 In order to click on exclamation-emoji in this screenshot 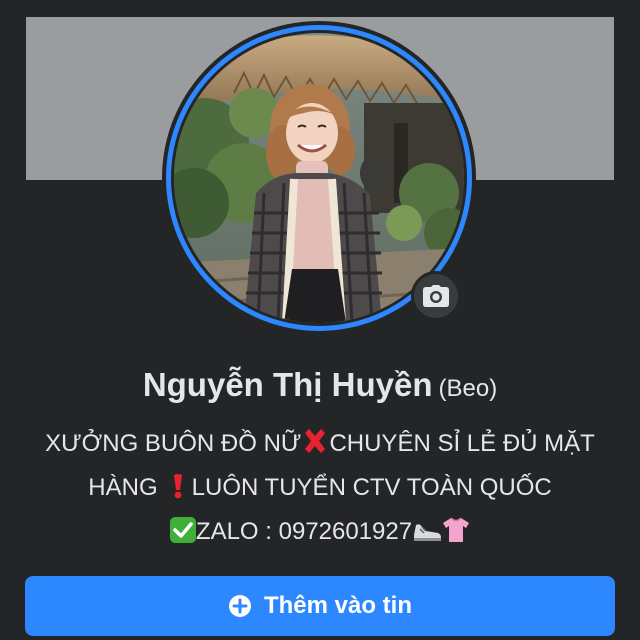, I will do `click(178, 489)`.